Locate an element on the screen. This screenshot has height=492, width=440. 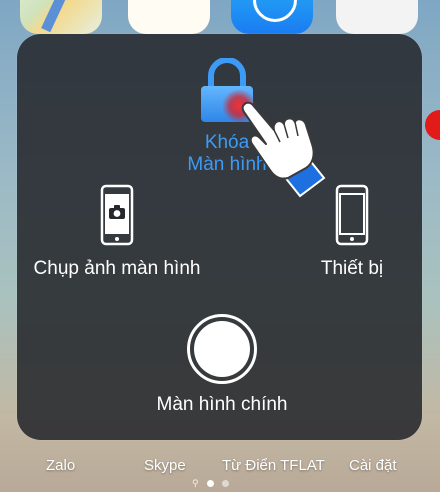
camera-phone-icon is located at coordinates (117, 215).